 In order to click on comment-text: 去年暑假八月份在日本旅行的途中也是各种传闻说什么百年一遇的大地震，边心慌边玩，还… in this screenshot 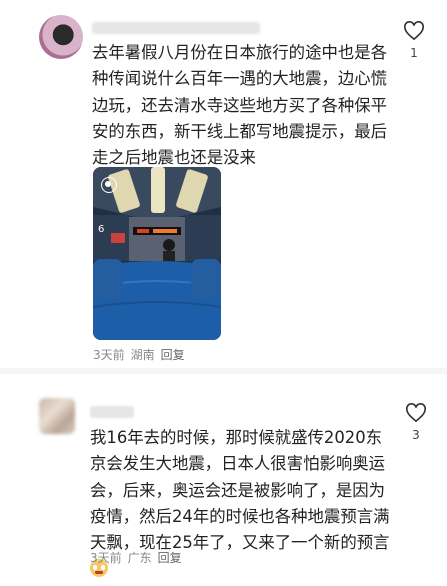, I will do `click(240, 105)`.